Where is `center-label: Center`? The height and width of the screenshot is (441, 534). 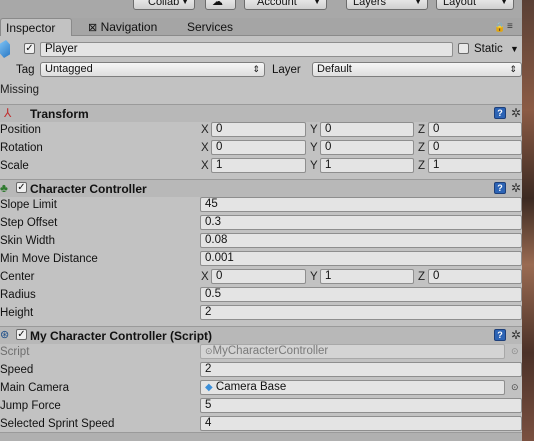 center-label: Center is located at coordinates (17, 277).